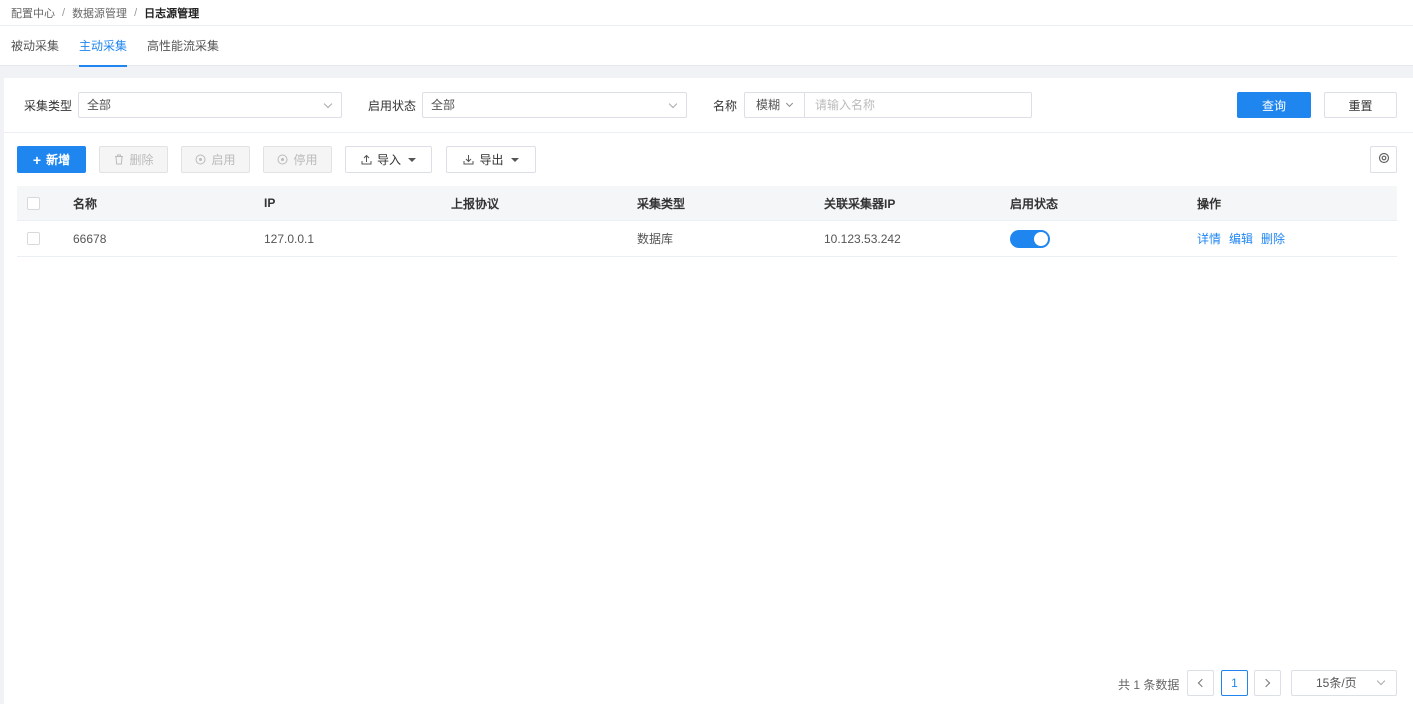  I want to click on enable-button-label: 启用, so click(223, 160).